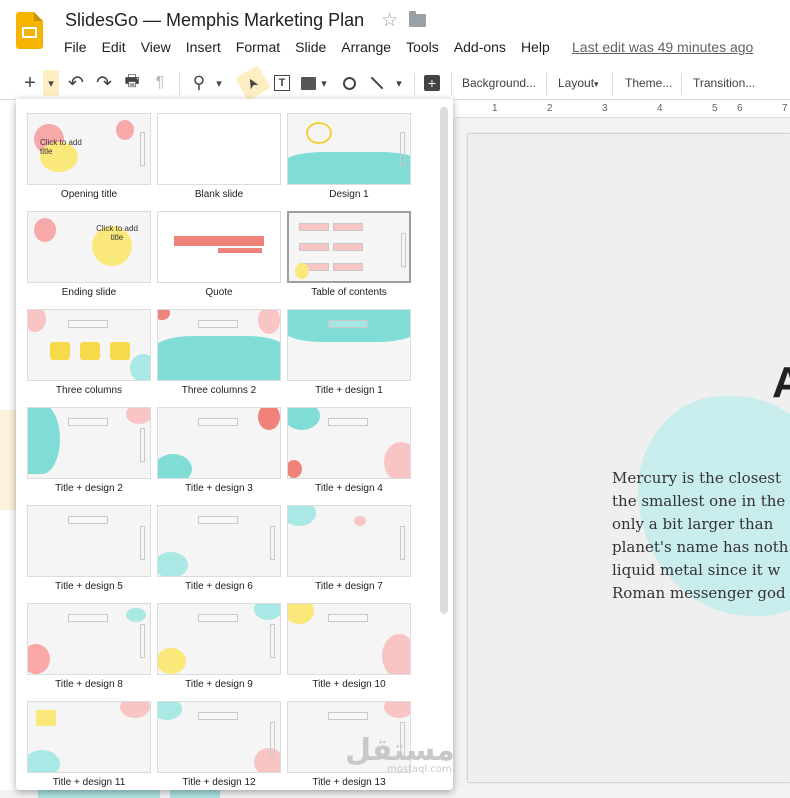  I want to click on menu-insert: Insert, so click(203, 47).